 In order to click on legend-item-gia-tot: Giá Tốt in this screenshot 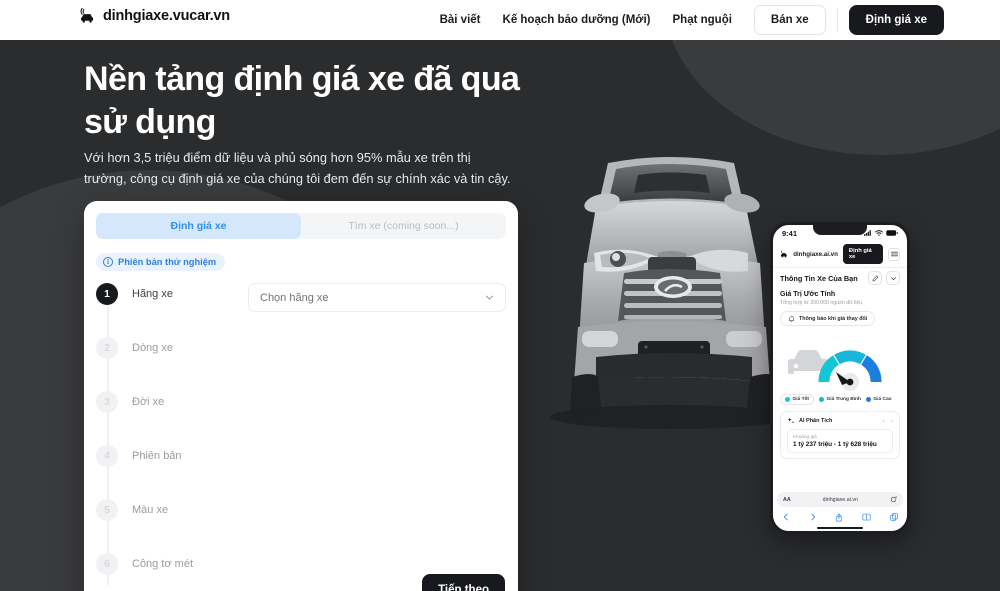, I will do `click(797, 399)`.